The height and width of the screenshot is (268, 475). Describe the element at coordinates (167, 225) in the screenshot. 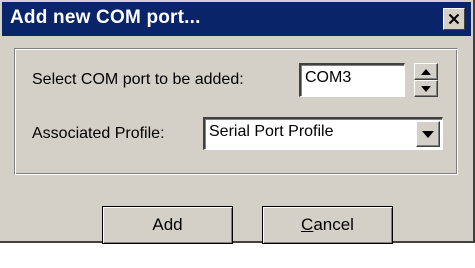

I see `add-button: Add` at that location.